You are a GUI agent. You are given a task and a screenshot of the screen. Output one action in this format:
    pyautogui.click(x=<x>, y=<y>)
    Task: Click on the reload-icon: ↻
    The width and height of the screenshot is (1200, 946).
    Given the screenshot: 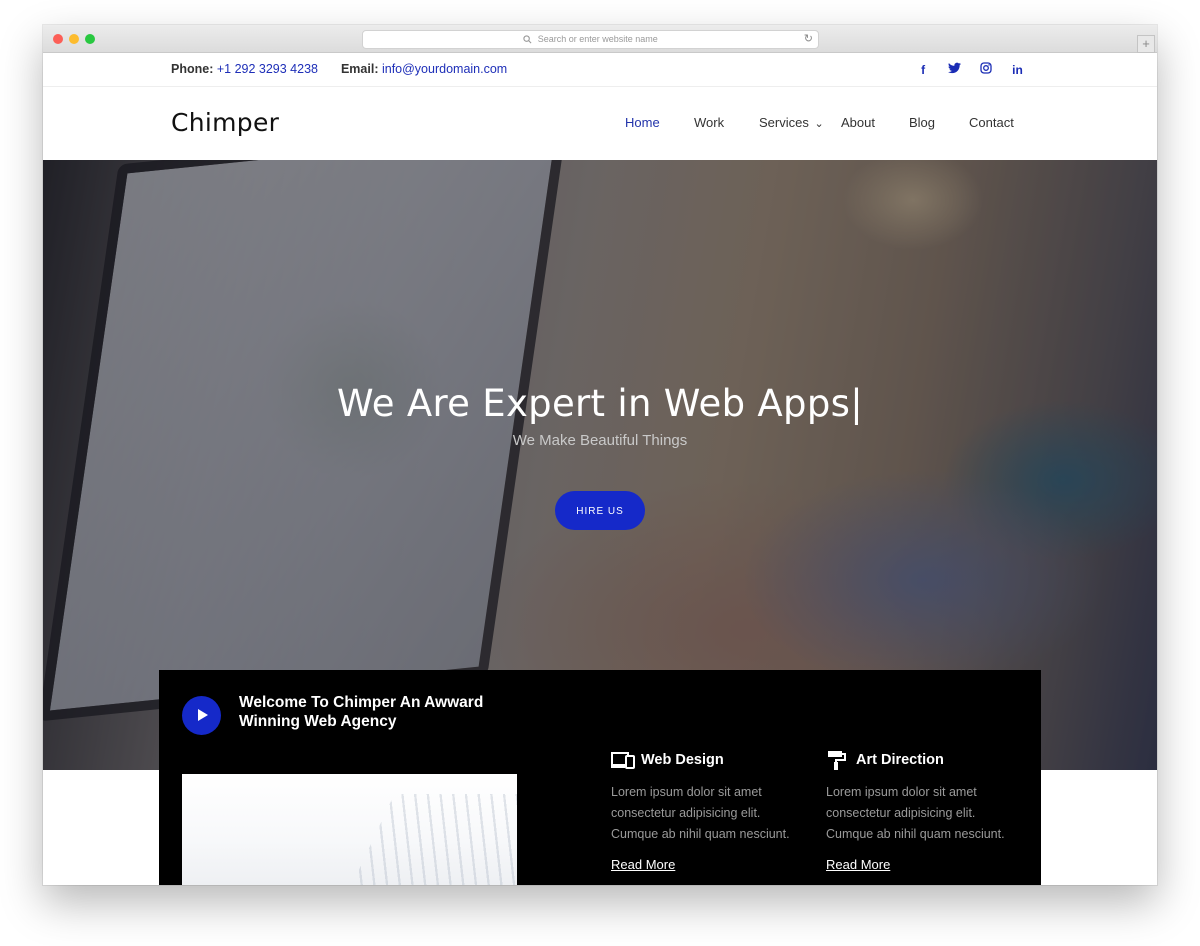 What is the action you would take?
    pyautogui.click(x=808, y=39)
    